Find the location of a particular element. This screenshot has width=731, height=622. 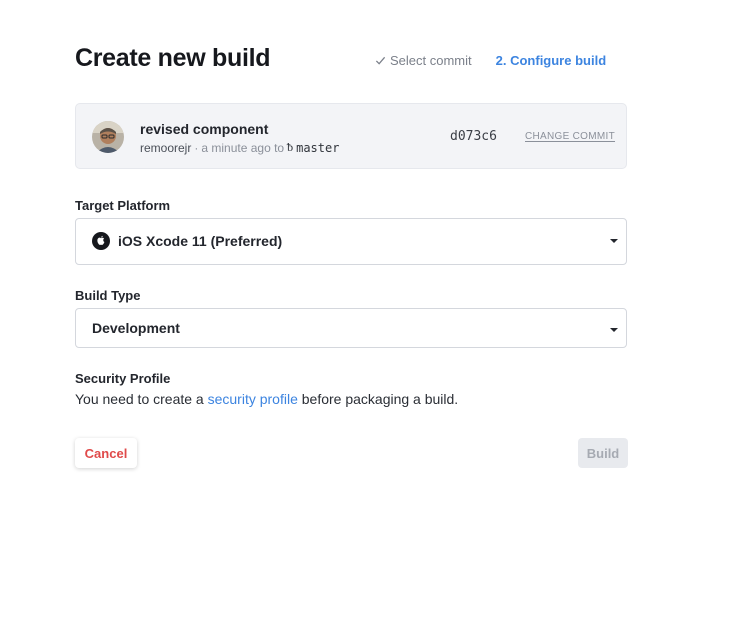

change-commit-link: CHANGE COMMIT is located at coordinates (570, 136).